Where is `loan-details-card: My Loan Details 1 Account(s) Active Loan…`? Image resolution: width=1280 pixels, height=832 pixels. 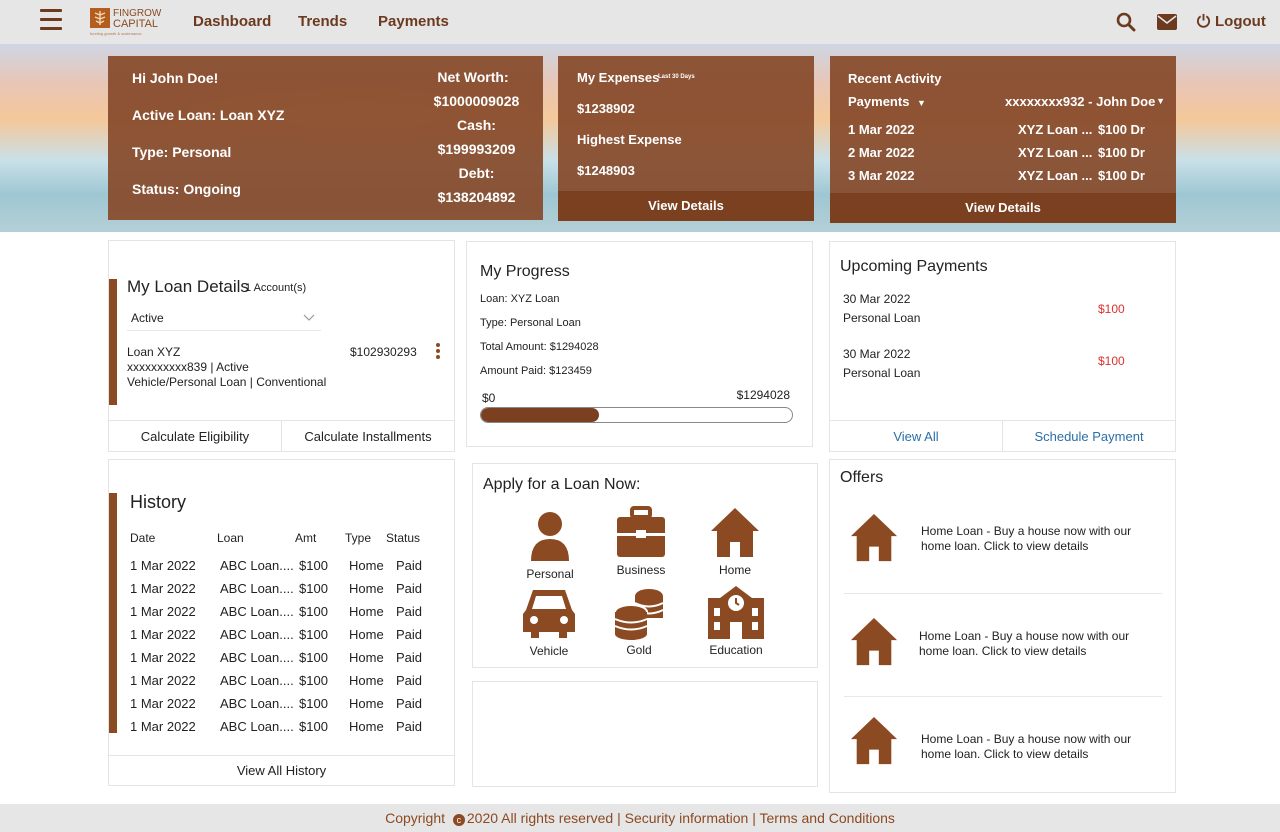
loan-details-card: My Loan Details 1 Account(s) Active Loan… is located at coordinates (281, 346).